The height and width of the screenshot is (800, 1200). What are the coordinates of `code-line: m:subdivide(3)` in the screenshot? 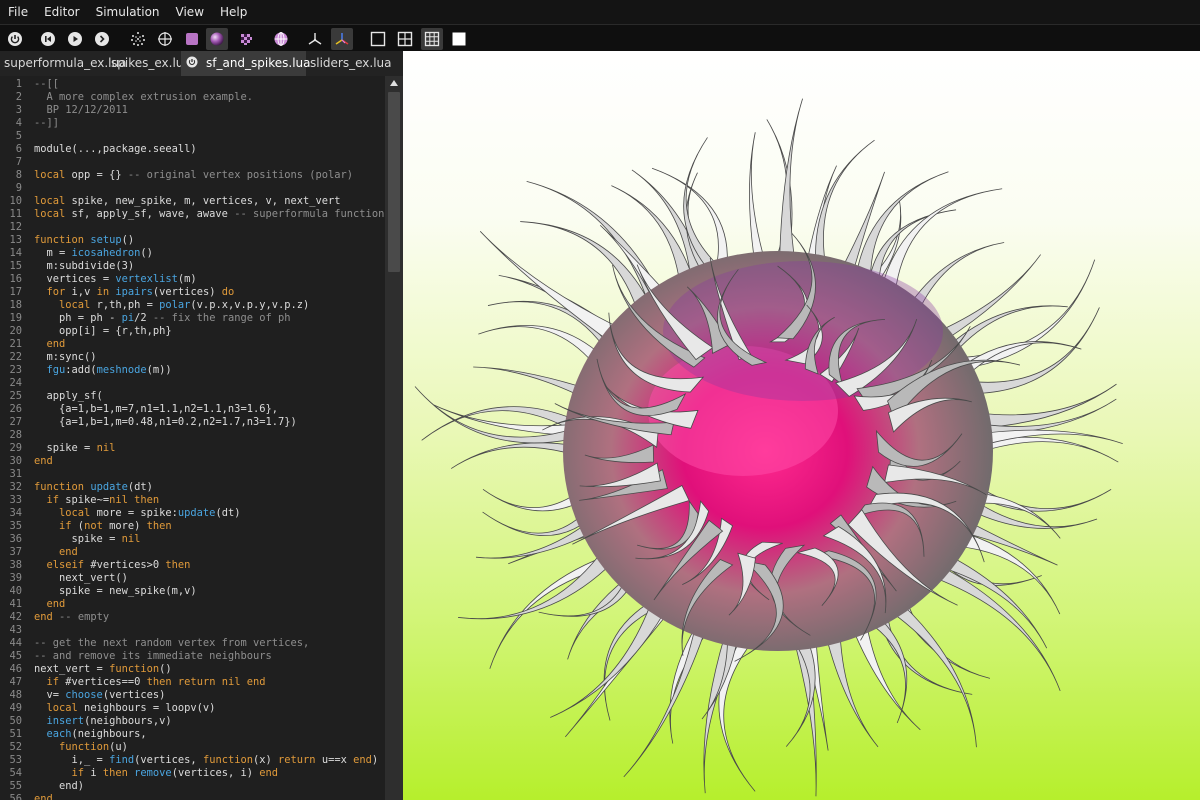 It's located at (84, 266).